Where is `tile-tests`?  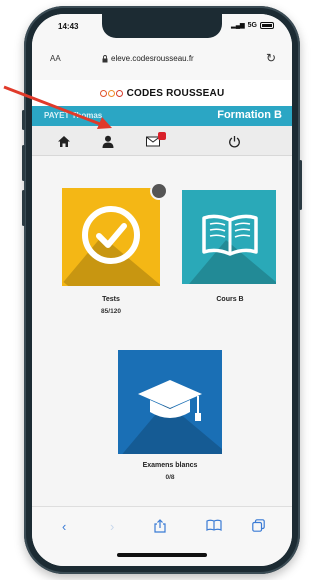
tile-tests is located at coordinates (111, 237).